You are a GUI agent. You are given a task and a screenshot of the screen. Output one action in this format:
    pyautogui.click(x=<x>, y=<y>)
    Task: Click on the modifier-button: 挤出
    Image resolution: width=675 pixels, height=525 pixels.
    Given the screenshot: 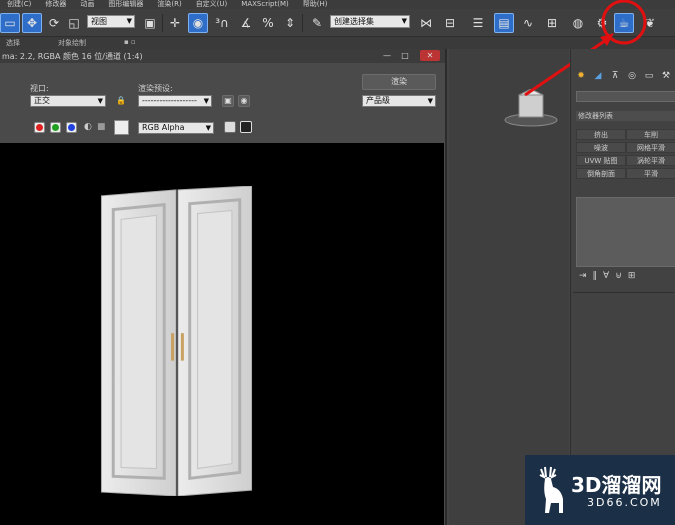 What is the action you would take?
    pyautogui.click(x=601, y=134)
    